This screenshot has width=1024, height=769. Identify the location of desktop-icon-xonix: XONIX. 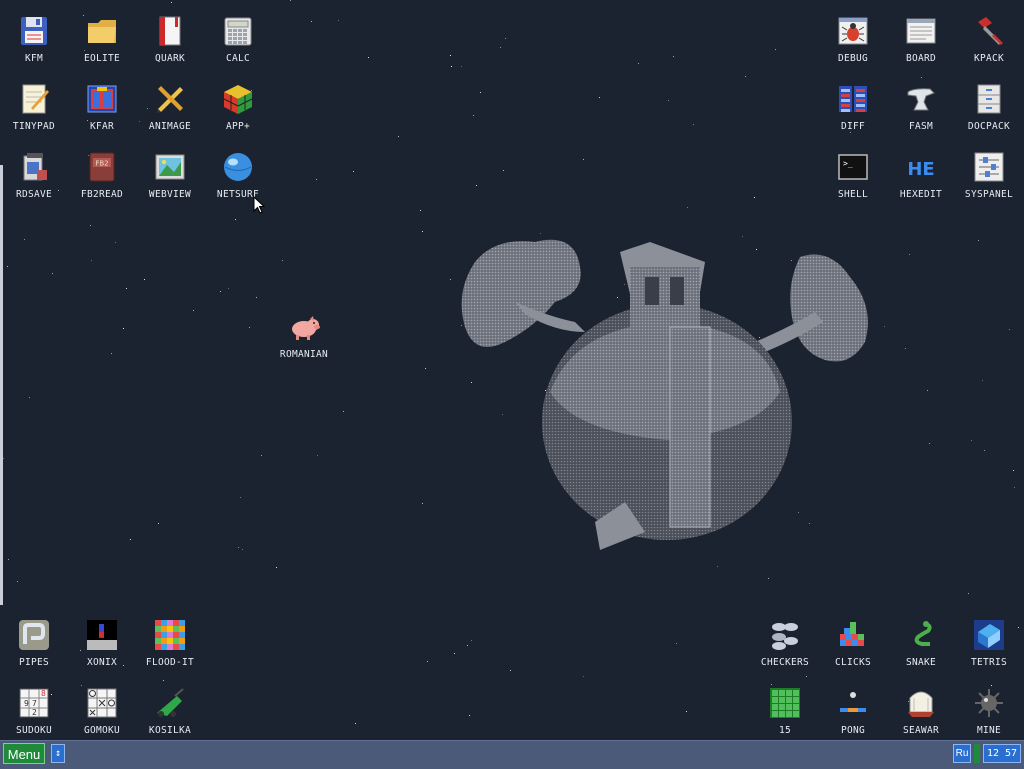
(102, 645).